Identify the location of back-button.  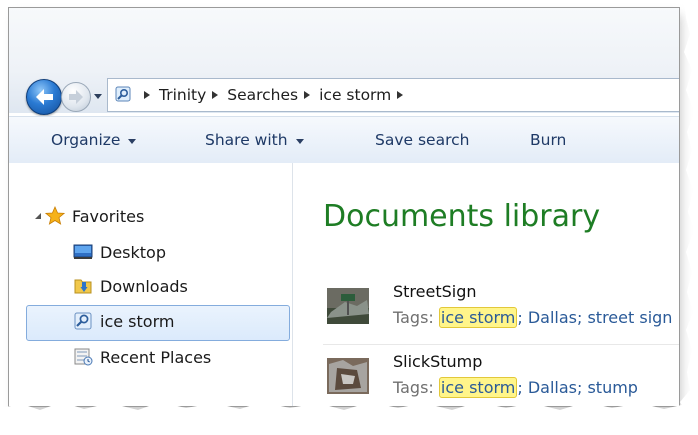
(44, 97).